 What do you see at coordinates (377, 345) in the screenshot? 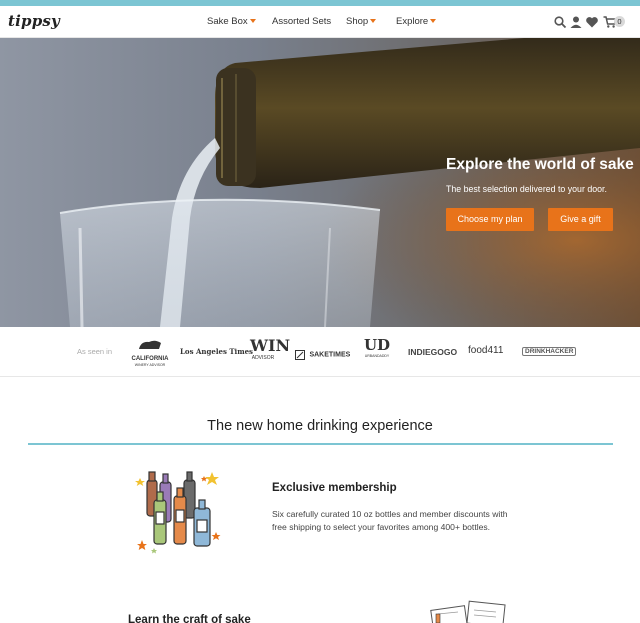
I see `press-logo-text: UD` at bounding box center [377, 345].